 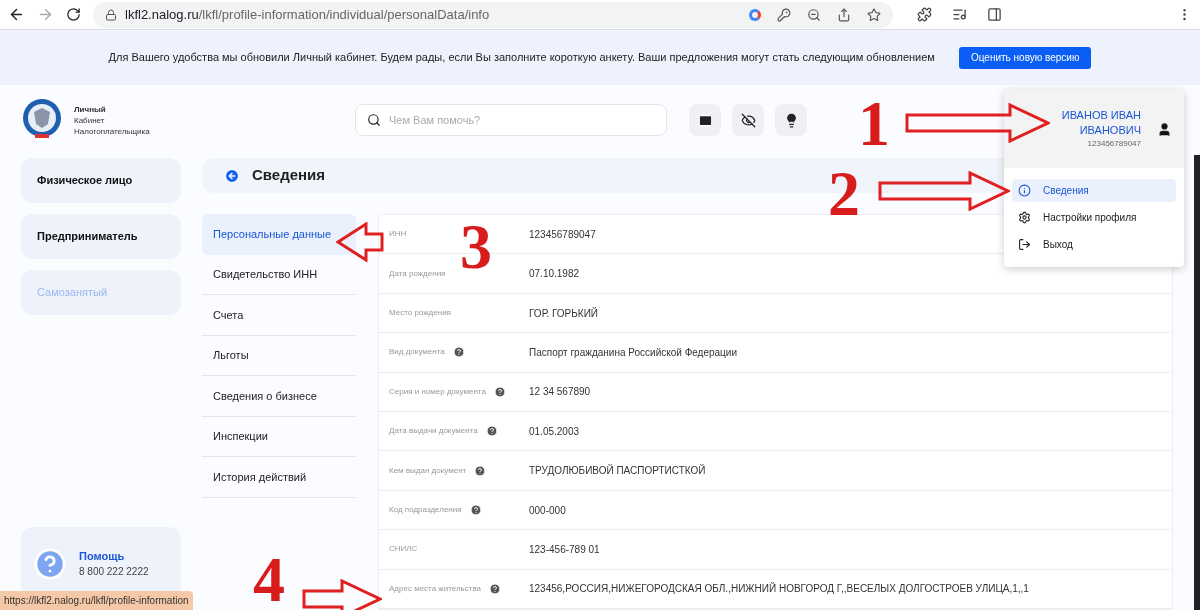 What do you see at coordinates (554, 274) in the screenshot?
I see `field-value: 07.10.1982` at bounding box center [554, 274].